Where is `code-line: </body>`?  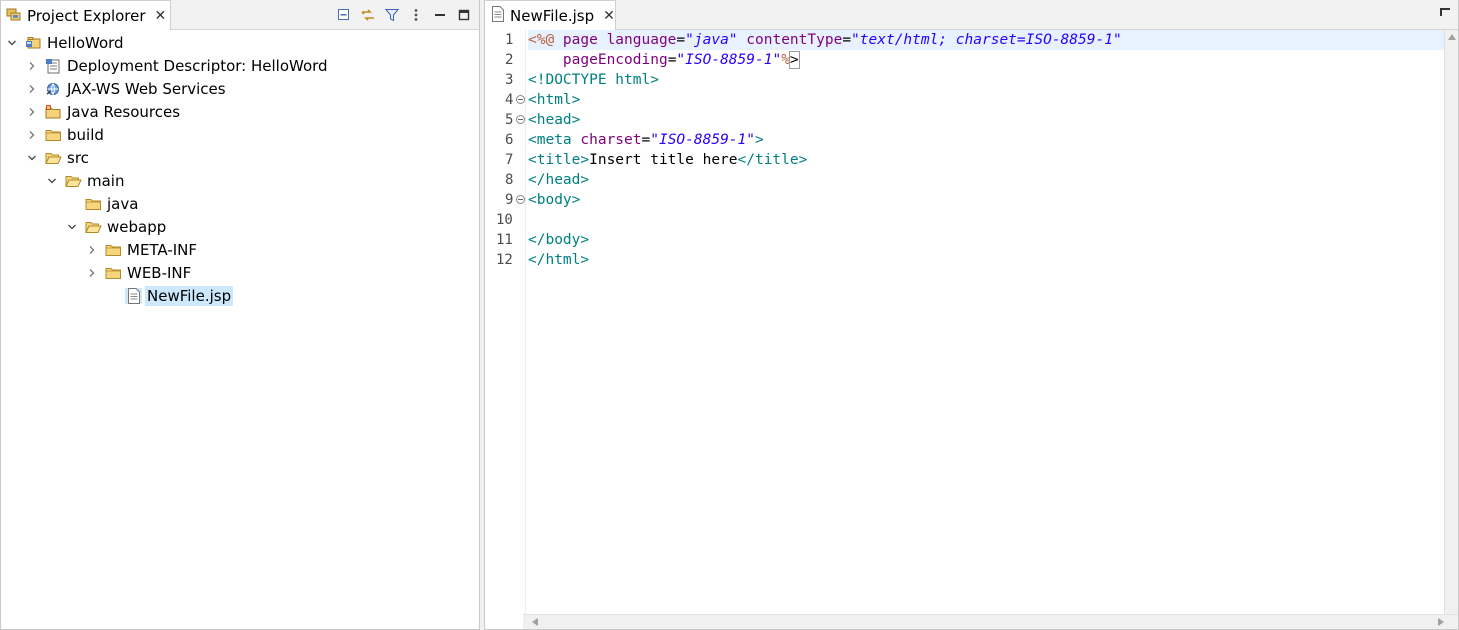 code-line: </body> is located at coordinates (989, 240).